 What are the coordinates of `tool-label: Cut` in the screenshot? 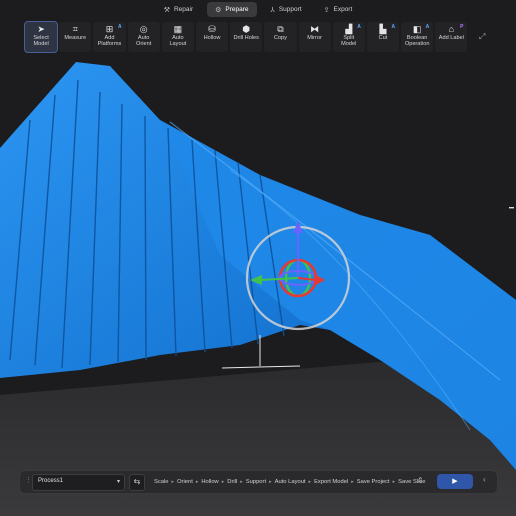 It's located at (383, 38).